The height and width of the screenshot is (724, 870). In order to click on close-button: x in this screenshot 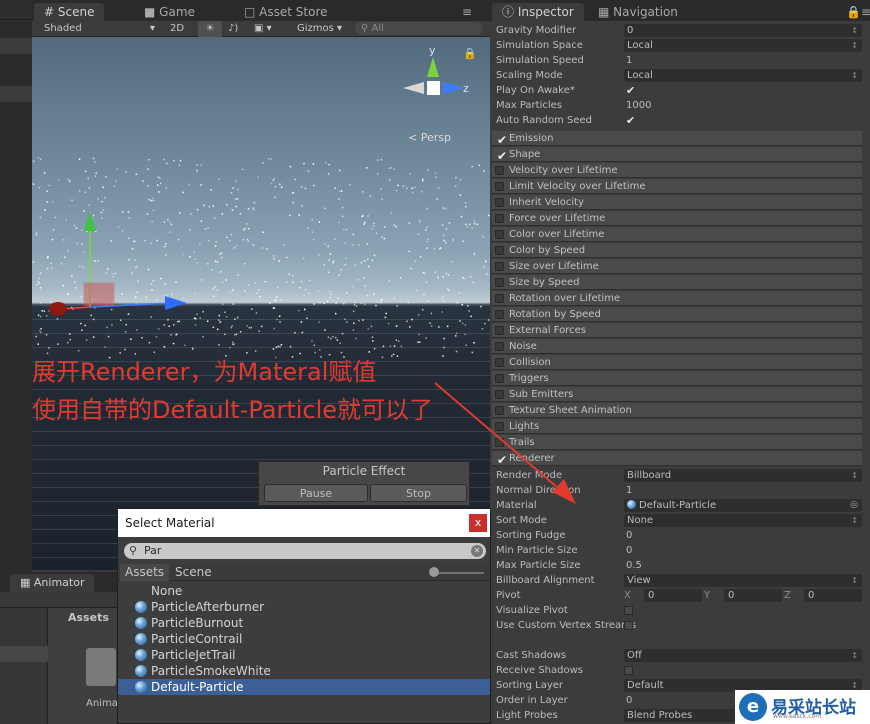, I will do `click(478, 523)`.